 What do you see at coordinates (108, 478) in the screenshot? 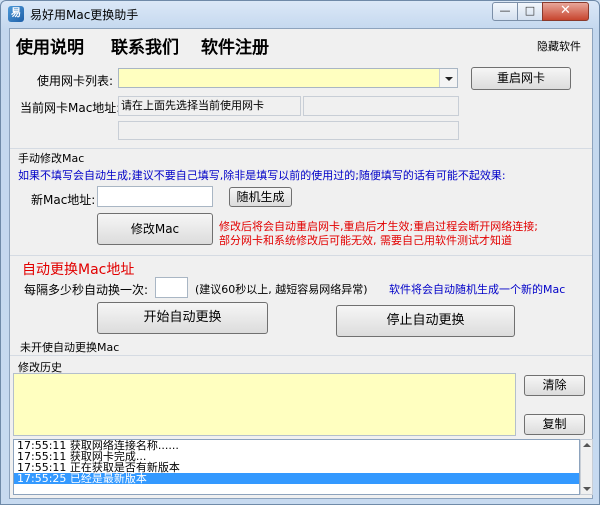
I see `log-message: 已经是最新版本` at bounding box center [108, 478].